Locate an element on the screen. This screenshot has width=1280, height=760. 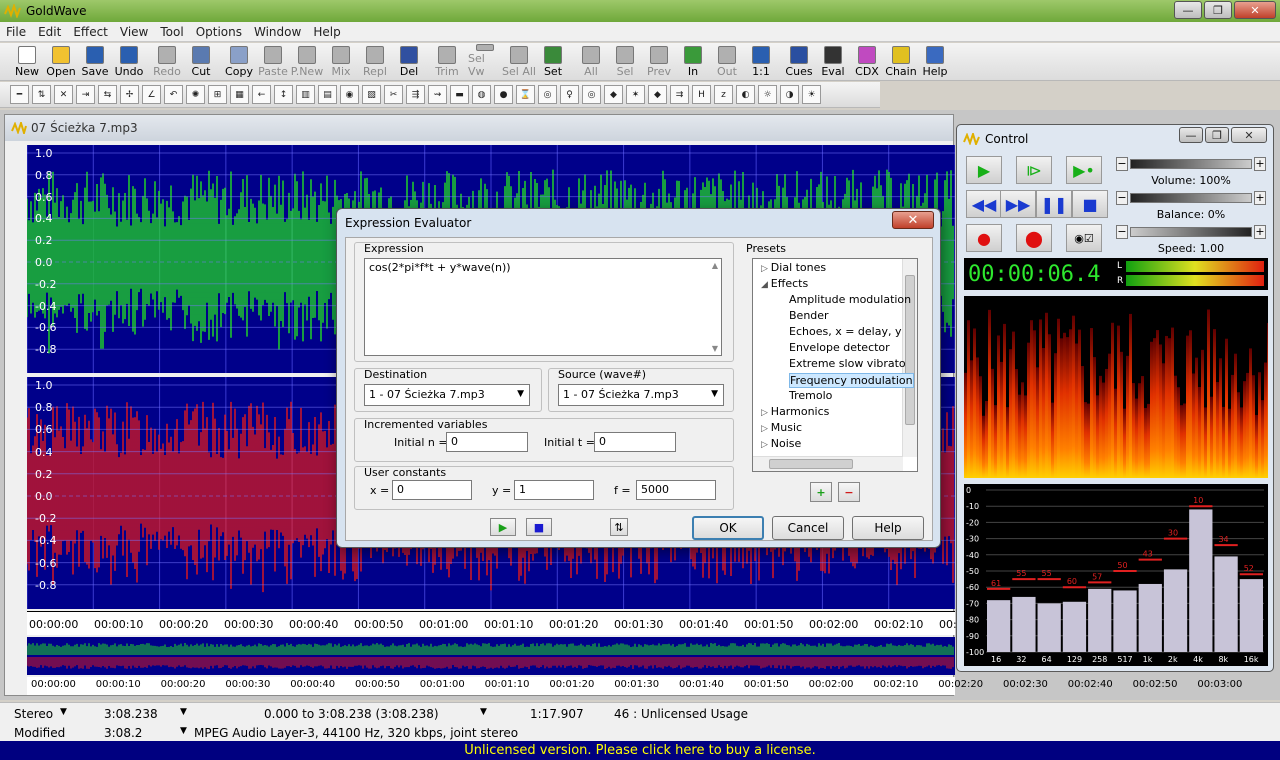
monitor-toggle-button: ◉☑ is located at coordinates (1084, 238).